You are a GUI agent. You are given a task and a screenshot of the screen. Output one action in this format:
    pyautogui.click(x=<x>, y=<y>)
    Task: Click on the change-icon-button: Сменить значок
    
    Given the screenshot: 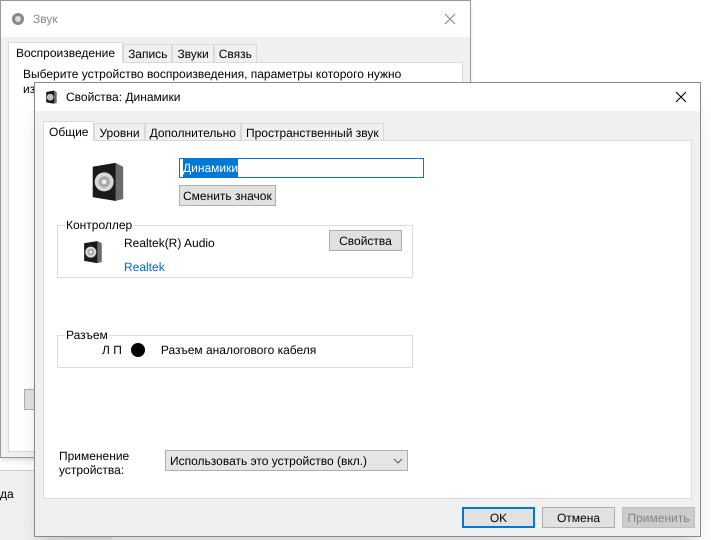 What is the action you would take?
    pyautogui.click(x=227, y=195)
    